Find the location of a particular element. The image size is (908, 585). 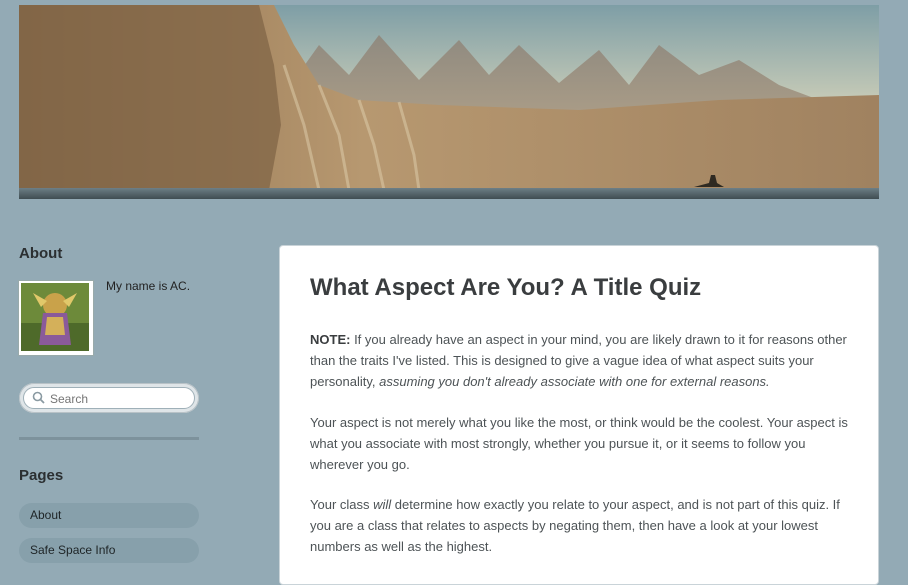

class-italic: will is located at coordinates (382, 504).